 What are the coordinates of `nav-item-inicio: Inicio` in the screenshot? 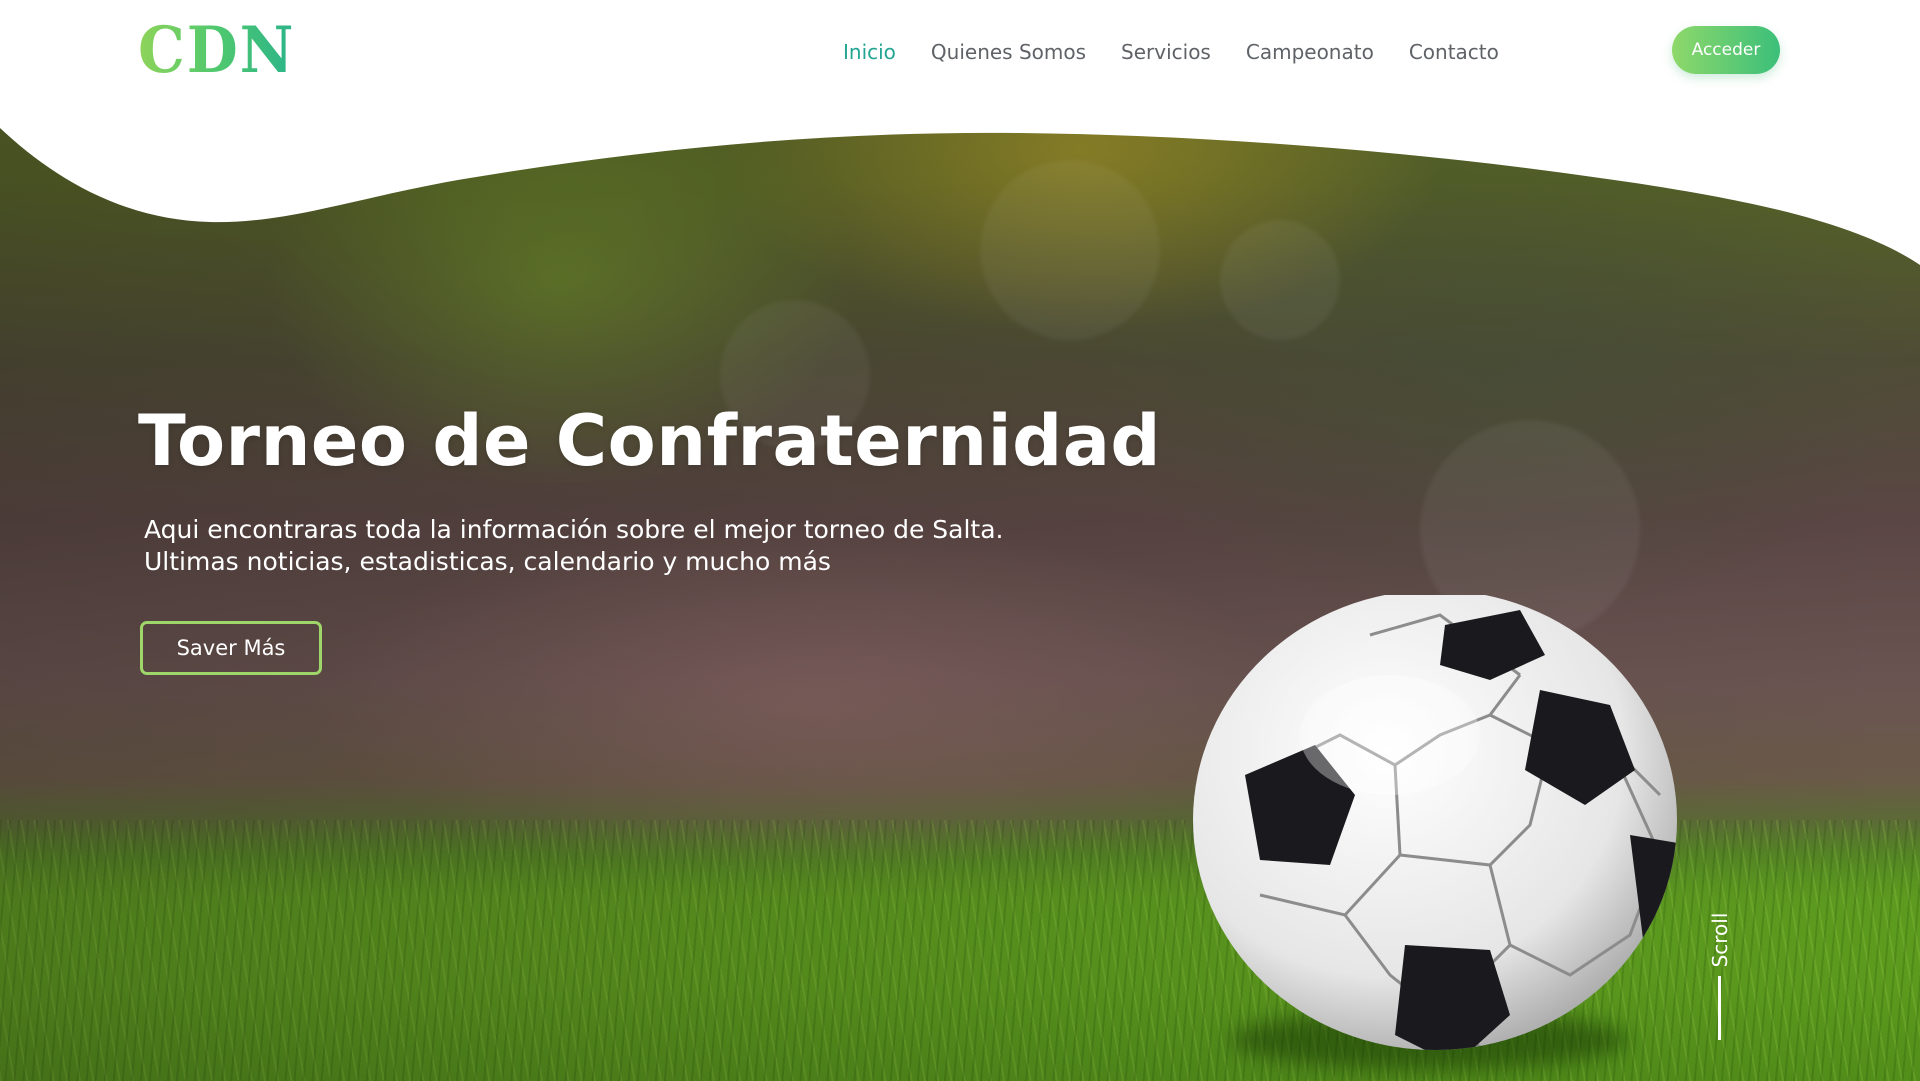 It's located at (869, 52).